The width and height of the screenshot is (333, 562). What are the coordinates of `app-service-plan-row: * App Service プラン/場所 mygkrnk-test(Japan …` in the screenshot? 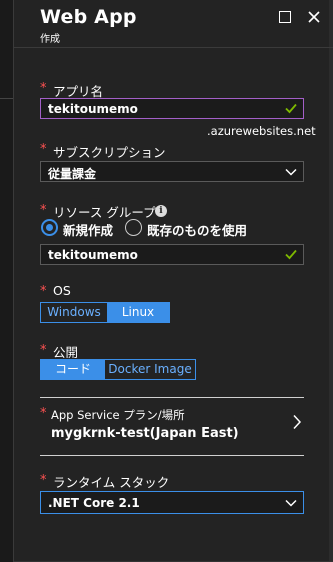 It's located at (172, 426).